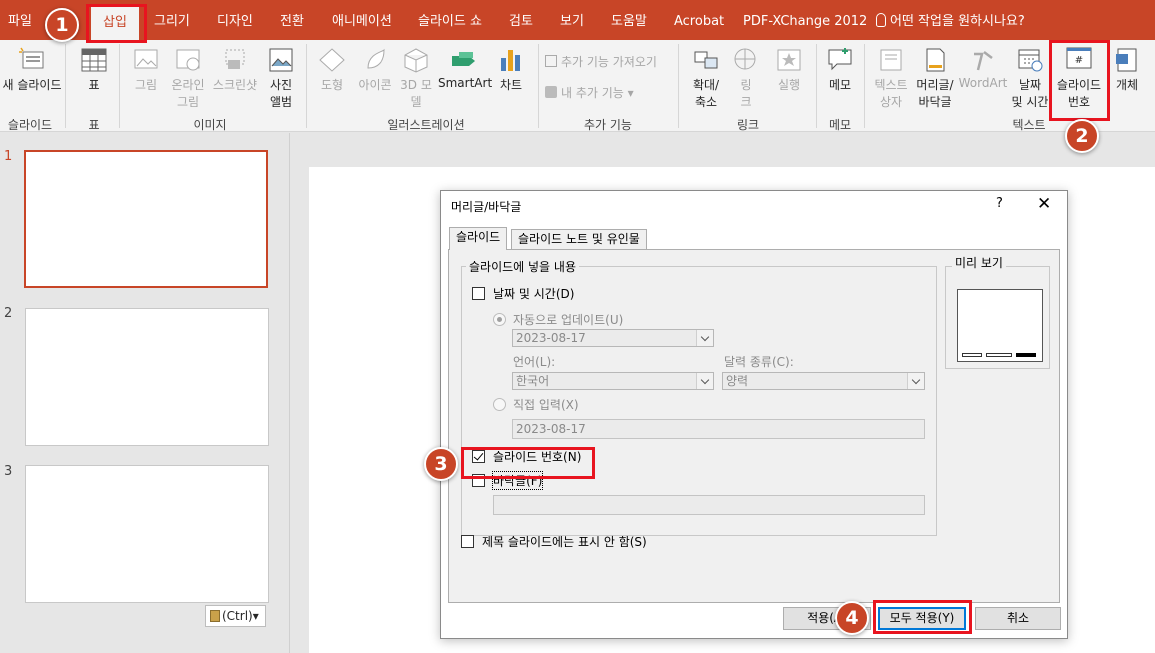 This screenshot has width=1155, height=653. What do you see at coordinates (533, 381) in the screenshot?
I see `language-value: 한국어` at bounding box center [533, 381].